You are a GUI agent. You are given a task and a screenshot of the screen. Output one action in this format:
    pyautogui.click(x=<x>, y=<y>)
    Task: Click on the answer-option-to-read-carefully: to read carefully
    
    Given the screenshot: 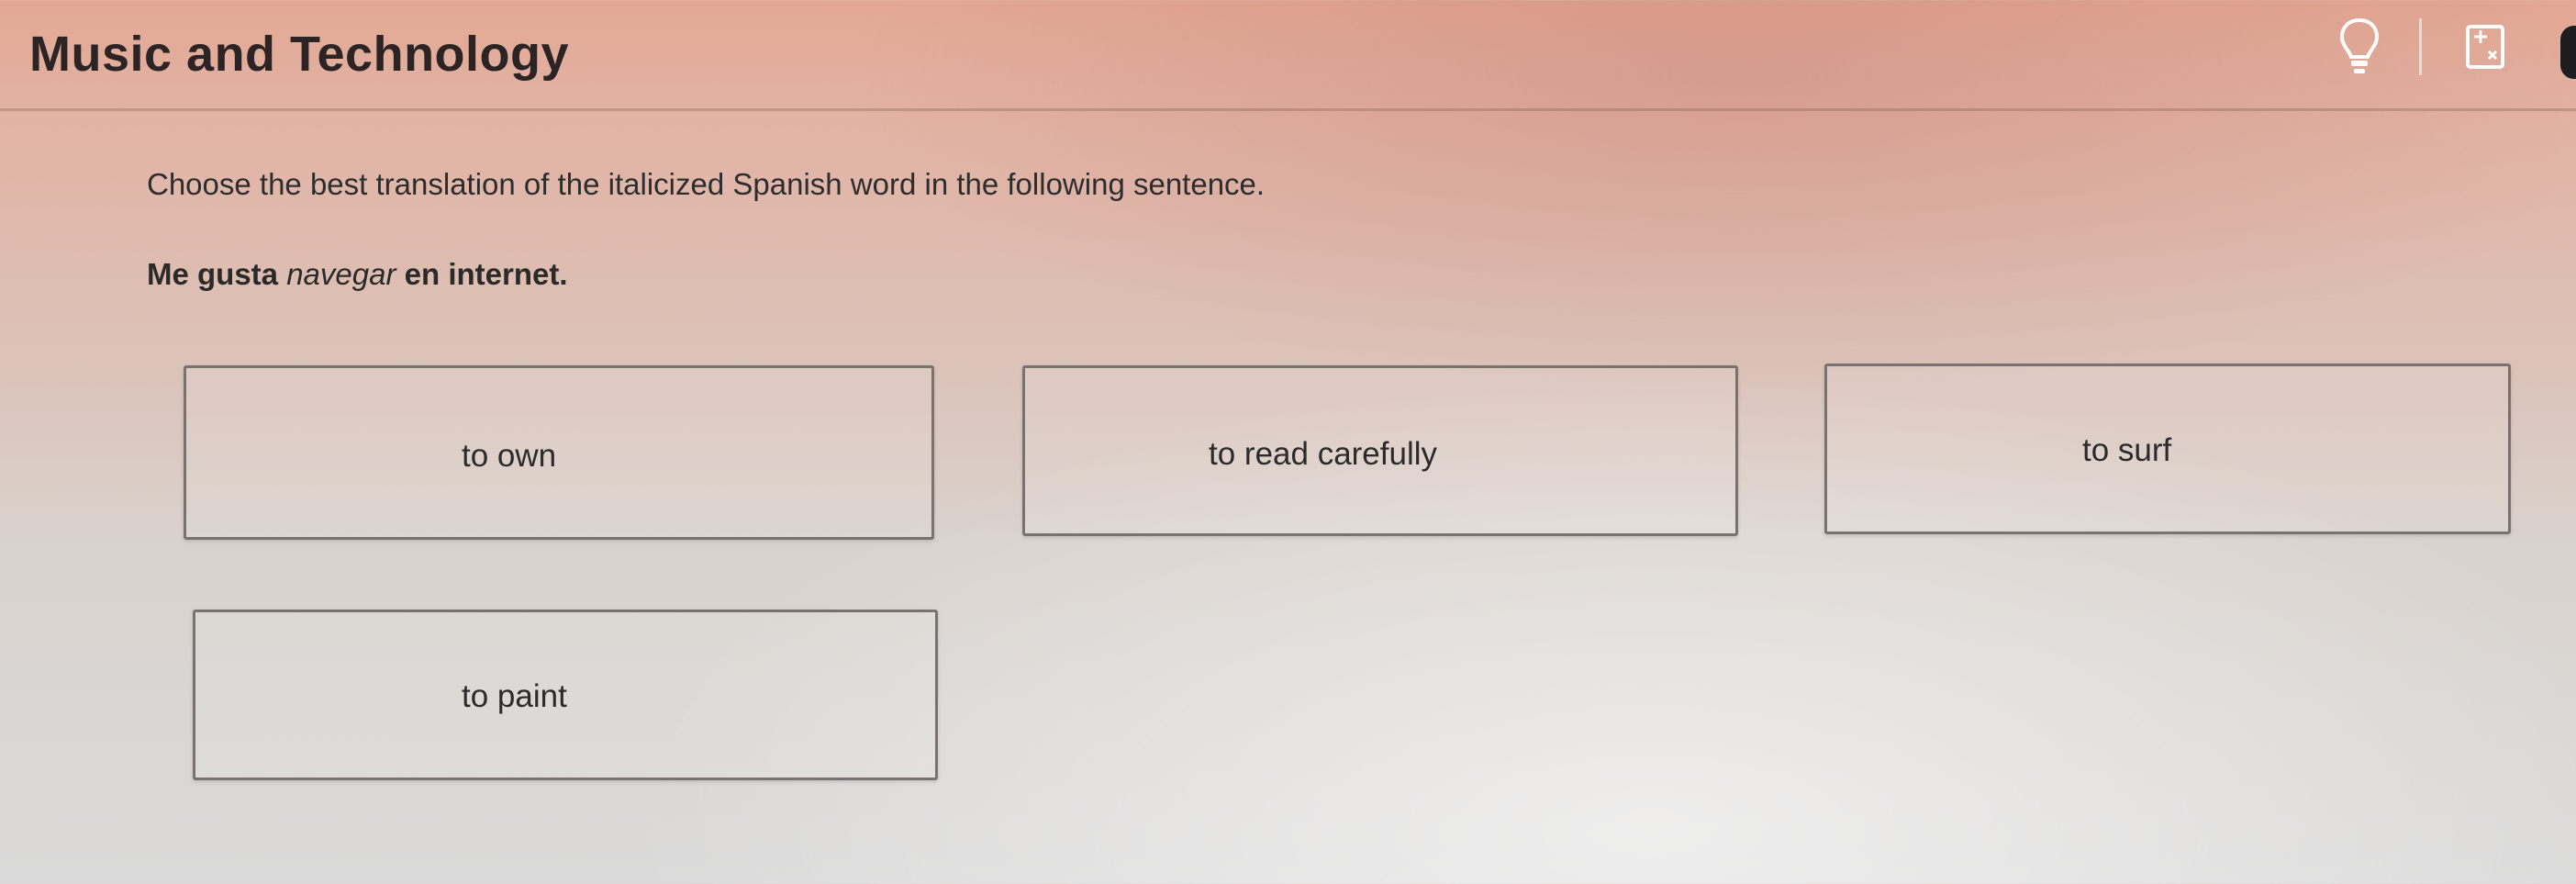 What is the action you would take?
    pyautogui.click(x=1380, y=450)
    